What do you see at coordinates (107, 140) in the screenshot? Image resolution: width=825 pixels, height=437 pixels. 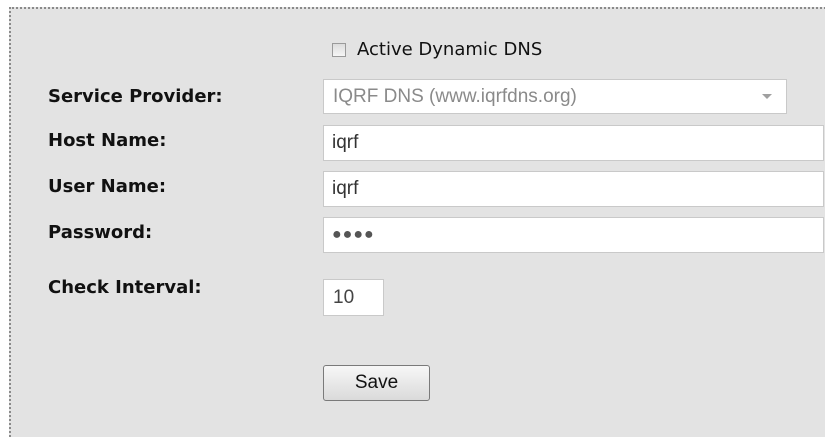 I see `host-name-label: Host Name:` at bounding box center [107, 140].